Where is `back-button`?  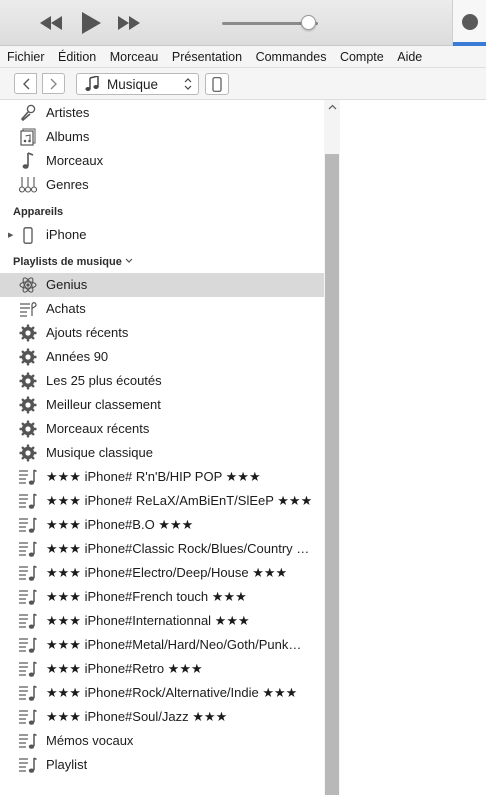 back-button is located at coordinates (25, 83).